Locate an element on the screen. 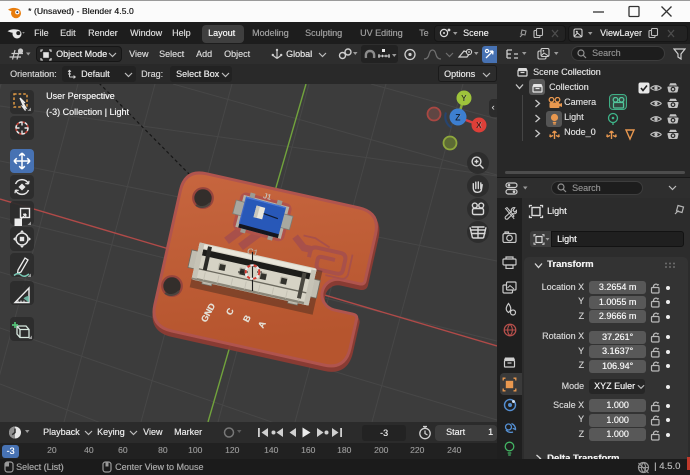 The height and width of the screenshot is (475, 690). svg-text: Y is located at coordinates (464, 98).